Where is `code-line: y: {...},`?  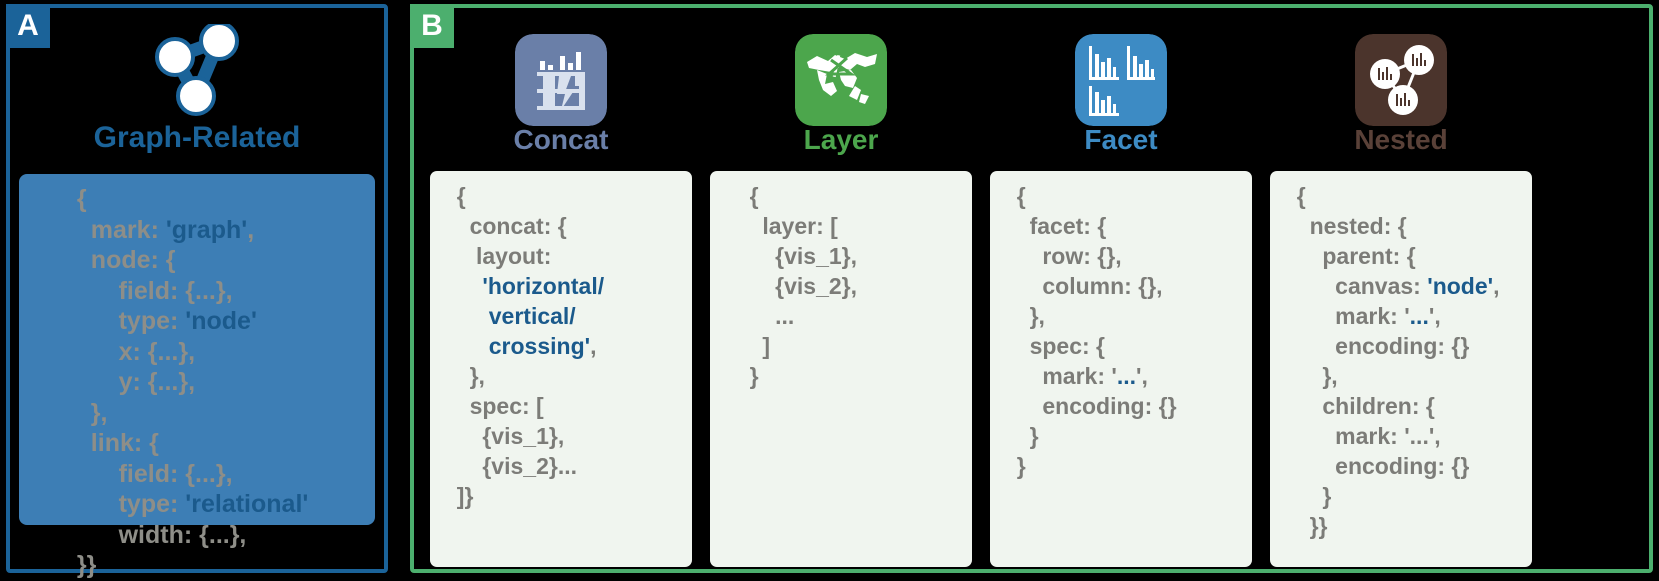
code-line: y: {...}, is located at coordinates (219, 382).